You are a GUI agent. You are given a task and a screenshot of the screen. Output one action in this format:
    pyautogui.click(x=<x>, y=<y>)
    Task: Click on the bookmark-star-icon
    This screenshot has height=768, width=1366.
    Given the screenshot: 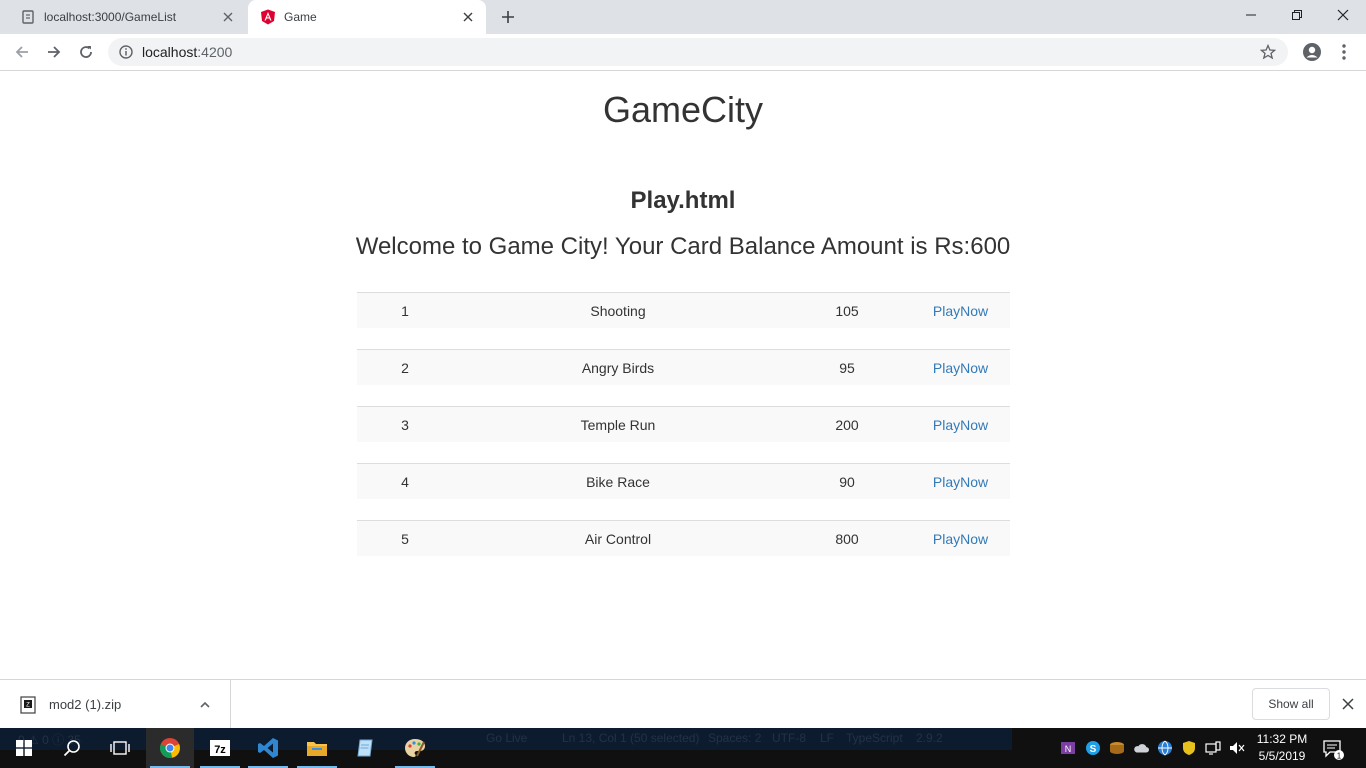 What is the action you would take?
    pyautogui.click(x=1268, y=51)
    